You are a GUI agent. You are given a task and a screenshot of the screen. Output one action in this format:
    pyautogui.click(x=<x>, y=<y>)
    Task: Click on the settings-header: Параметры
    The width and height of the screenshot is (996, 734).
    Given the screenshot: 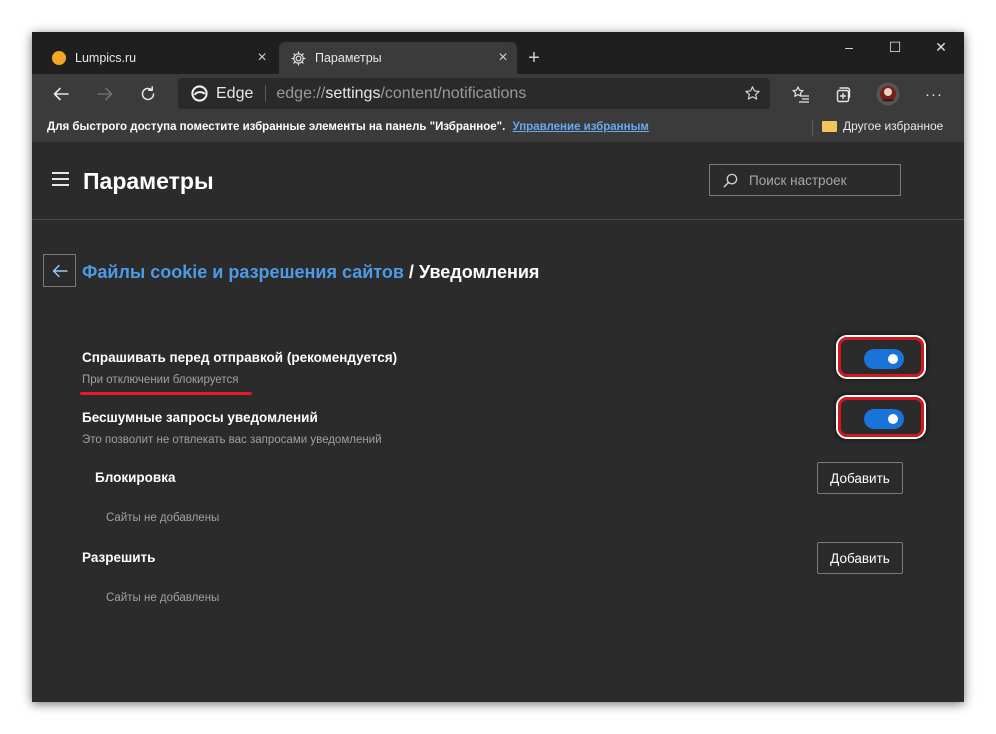 What is the action you would take?
    pyautogui.click(x=498, y=181)
    